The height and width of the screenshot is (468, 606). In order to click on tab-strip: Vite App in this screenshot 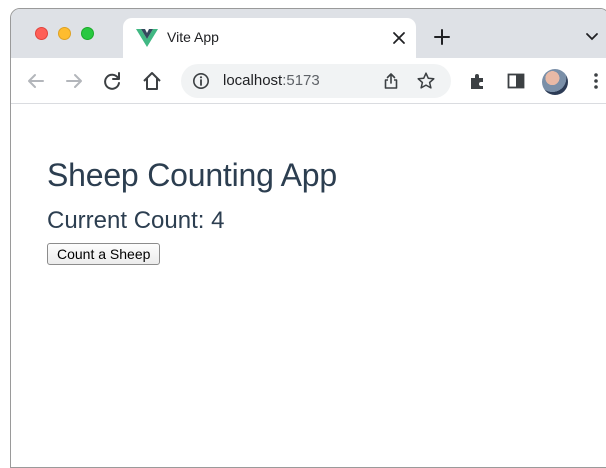, I will do `click(308, 33)`.